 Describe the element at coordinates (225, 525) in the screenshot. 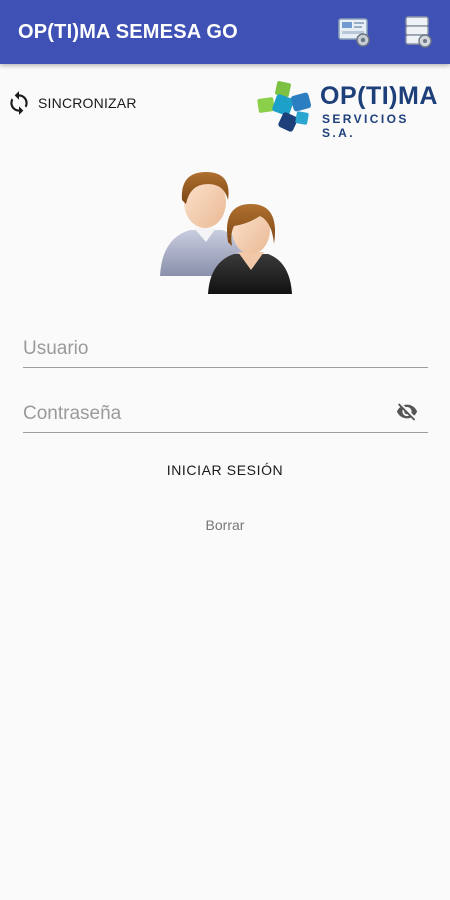

I see `clear-button: Borrar` at that location.